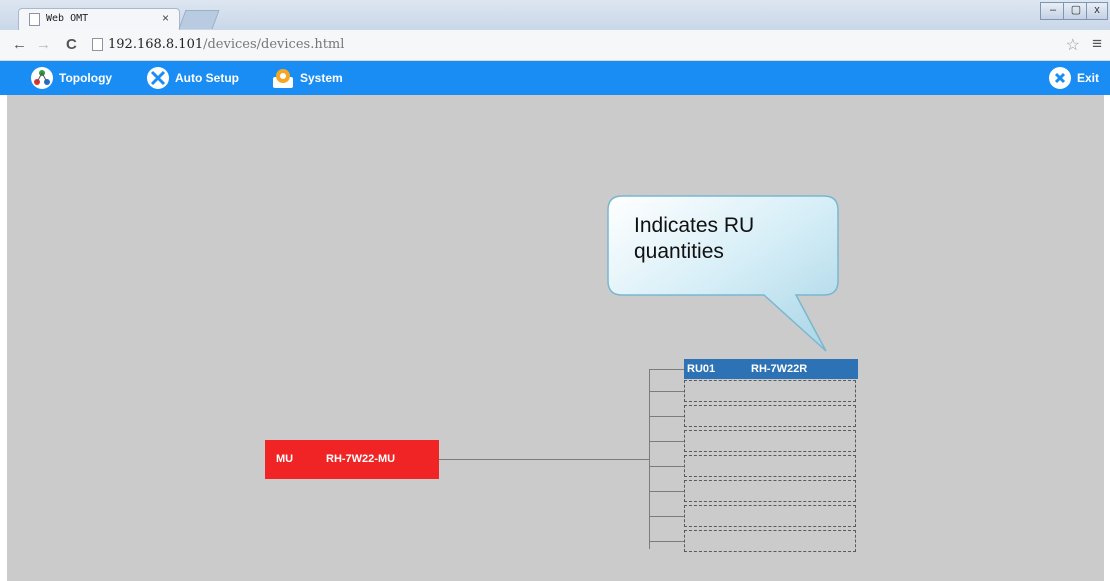 This screenshot has width=1110, height=581. What do you see at coordinates (723, 273) in the screenshot?
I see `callout-bubble` at bounding box center [723, 273].